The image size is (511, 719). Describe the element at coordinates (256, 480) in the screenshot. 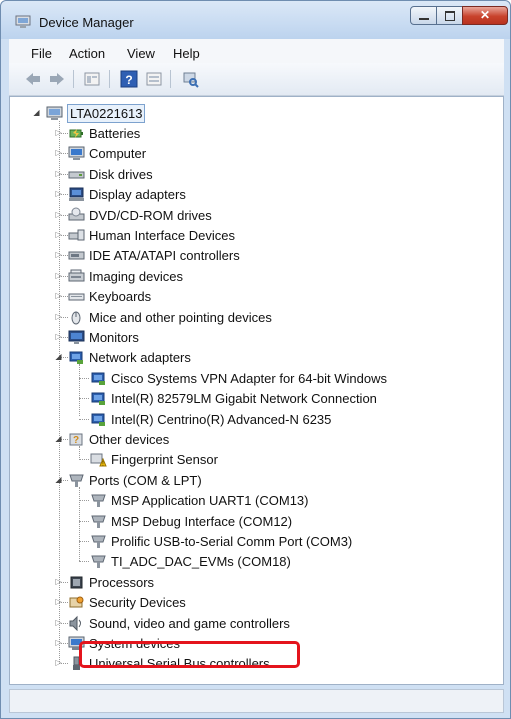

I see `tree-category-item: ◢ Ports (COM & LPT)` at that location.